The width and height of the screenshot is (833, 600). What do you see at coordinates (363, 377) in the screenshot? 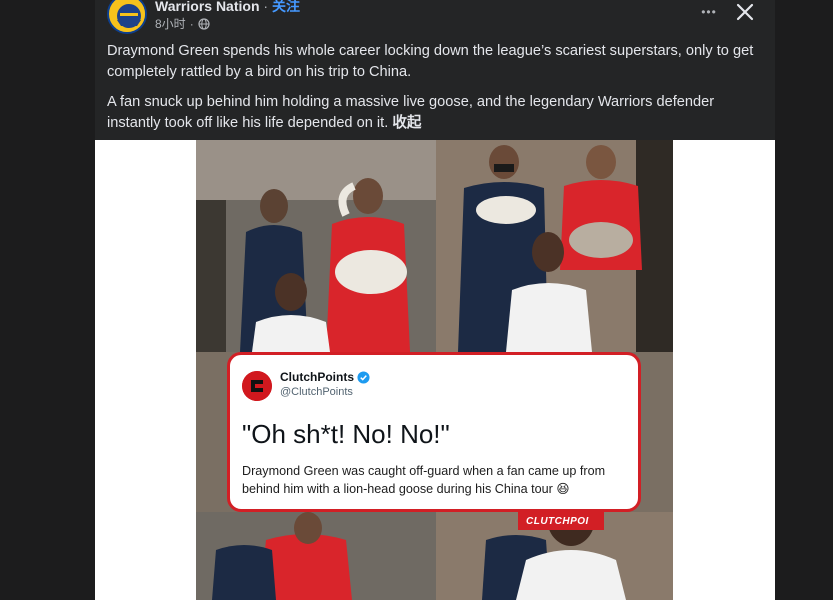
I see `verified-icon` at bounding box center [363, 377].